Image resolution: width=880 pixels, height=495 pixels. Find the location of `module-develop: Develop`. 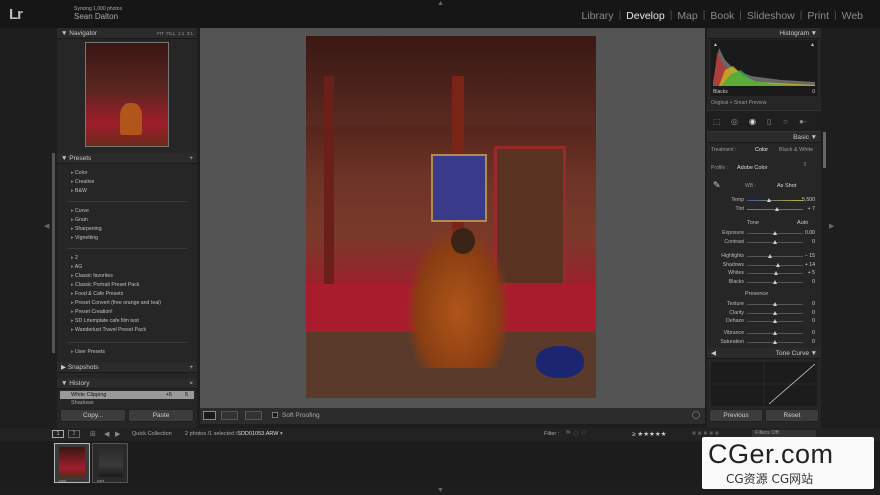

module-develop: Develop is located at coordinates (645, 16).